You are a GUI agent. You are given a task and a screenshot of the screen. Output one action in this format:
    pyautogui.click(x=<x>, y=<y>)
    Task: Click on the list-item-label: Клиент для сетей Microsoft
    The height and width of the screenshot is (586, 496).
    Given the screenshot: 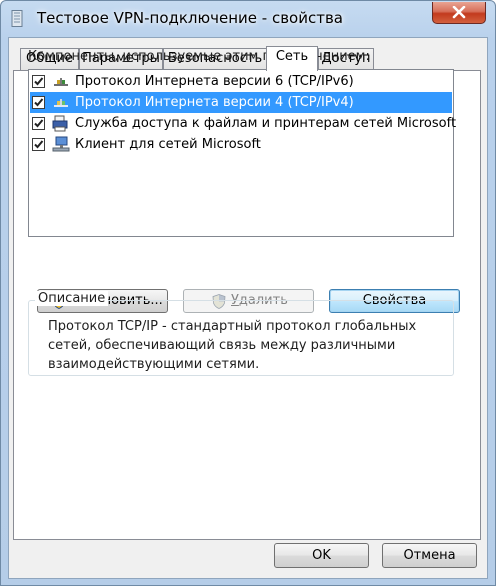 What is the action you would take?
    pyautogui.click(x=168, y=144)
    